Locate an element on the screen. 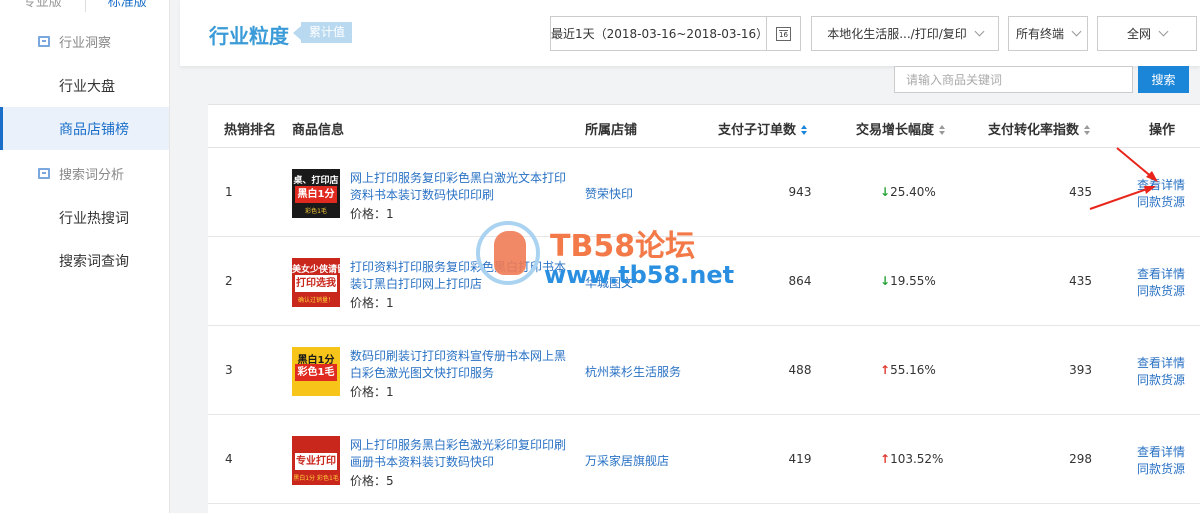 The height and width of the screenshot is (513, 1200). thumb-text: 专业打印 is located at coordinates (316, 461).